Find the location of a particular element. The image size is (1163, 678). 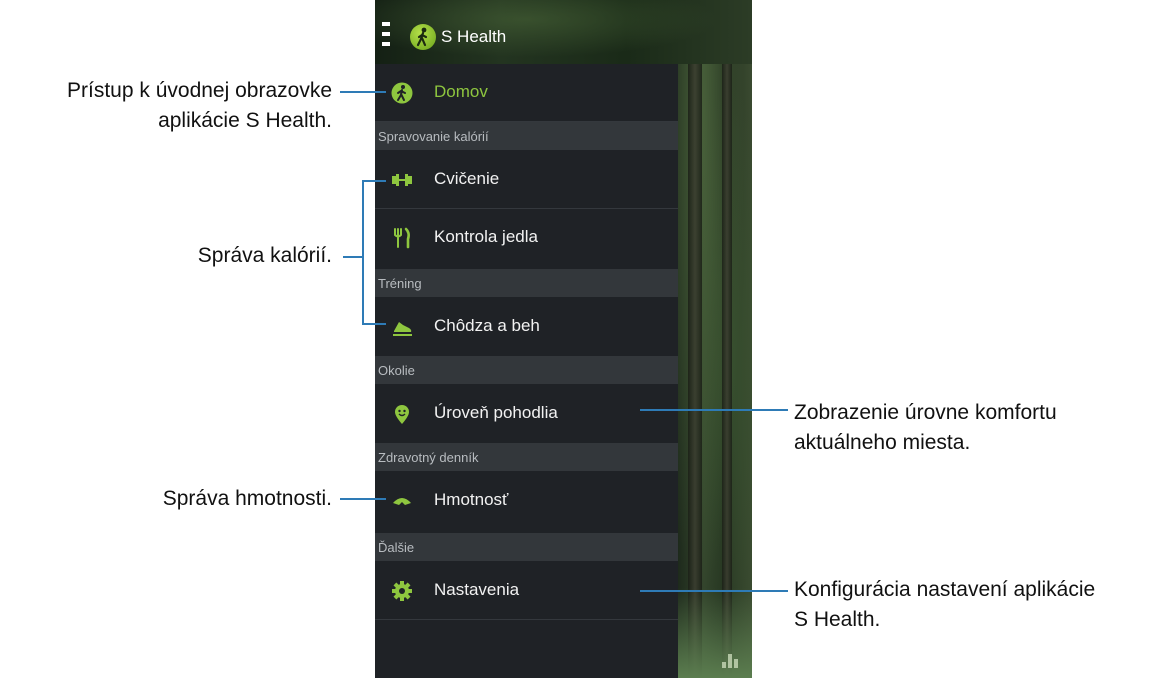

dumbbell-icon is located at coordinates (402, 180).